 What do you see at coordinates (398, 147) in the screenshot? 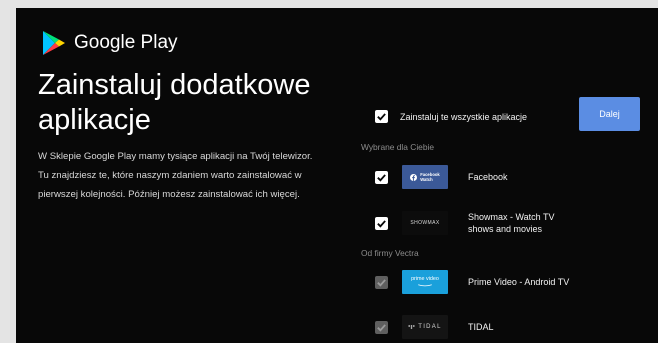
I see `section-label-recommended: Wybrane dla Ciebie` at bounding box center [398, 147].